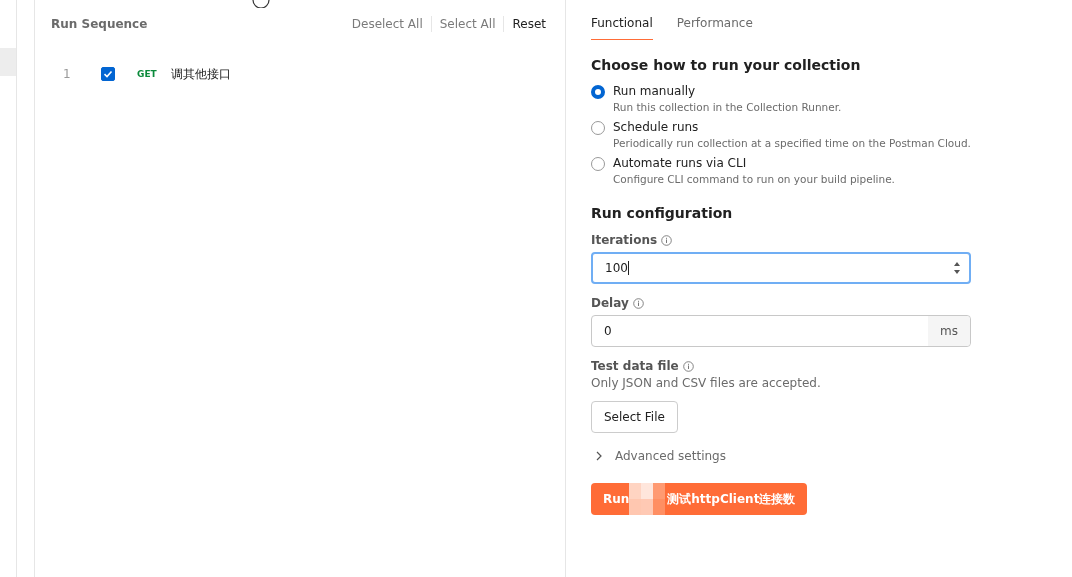 This screenshot has width=1072, height=577. Describe the element at coordinates (957, 268) in the screenshot. I see `spinner-icon` at that location.